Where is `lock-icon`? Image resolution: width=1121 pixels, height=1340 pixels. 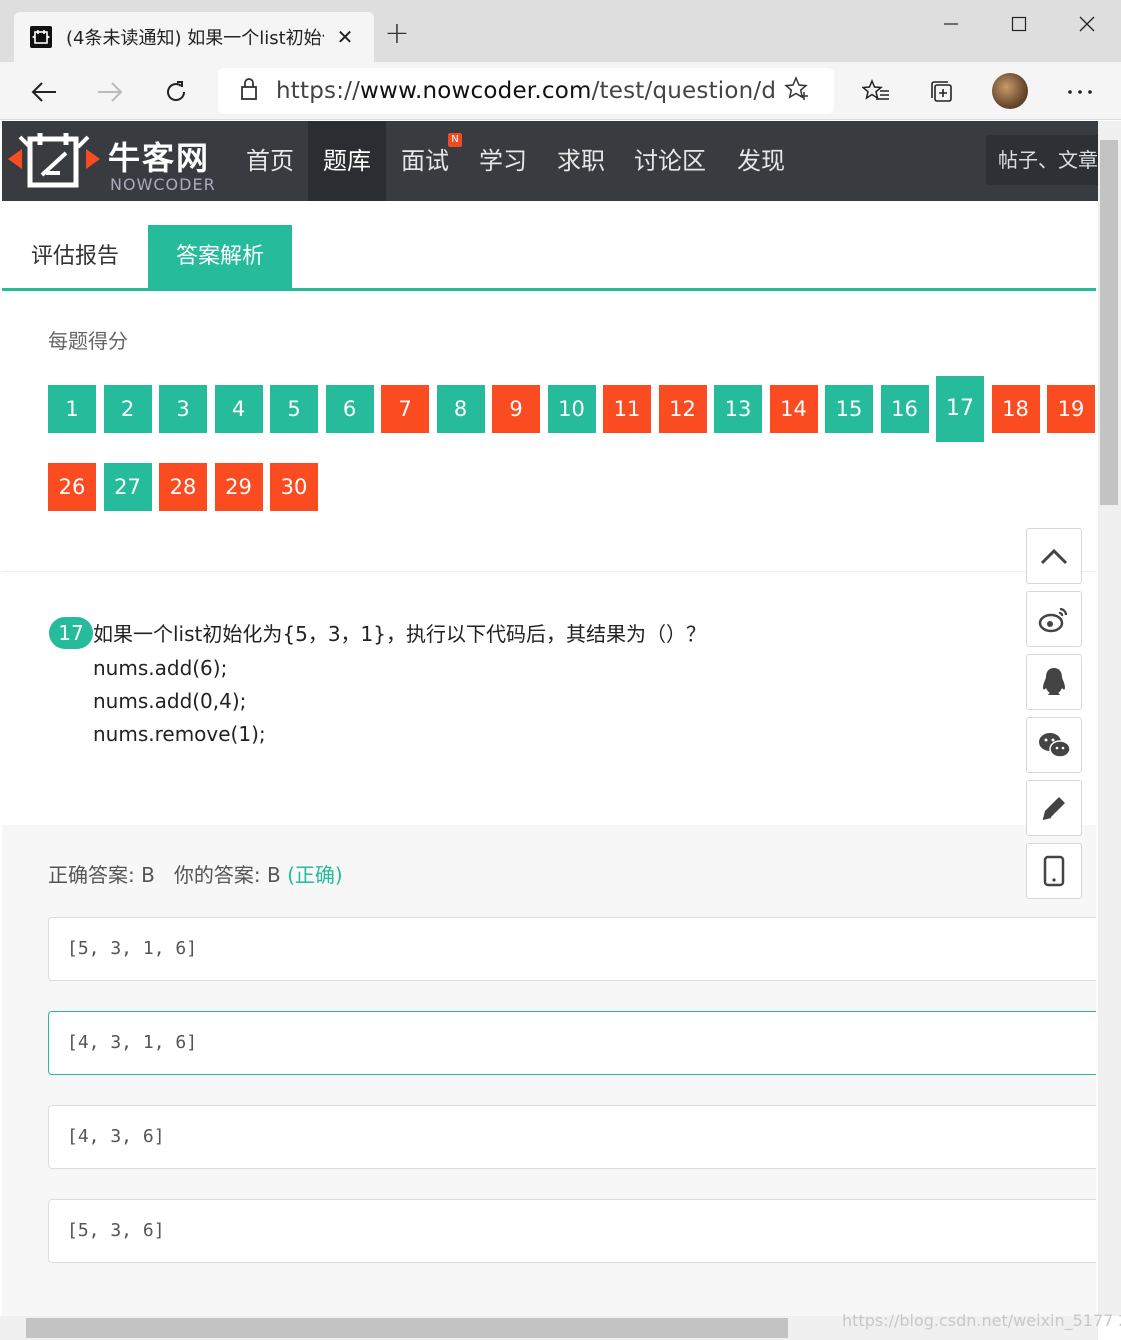
lock-icon is located at coordinates (249, 91).